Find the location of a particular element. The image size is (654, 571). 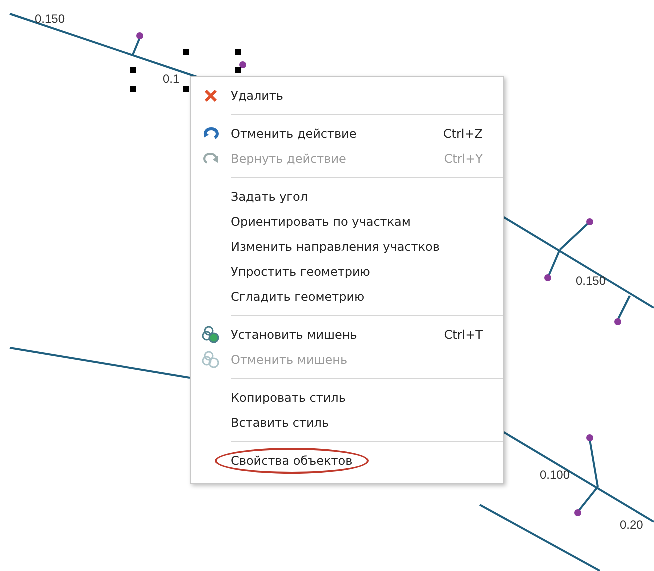

close-icon is located at coordinates (211, 96).